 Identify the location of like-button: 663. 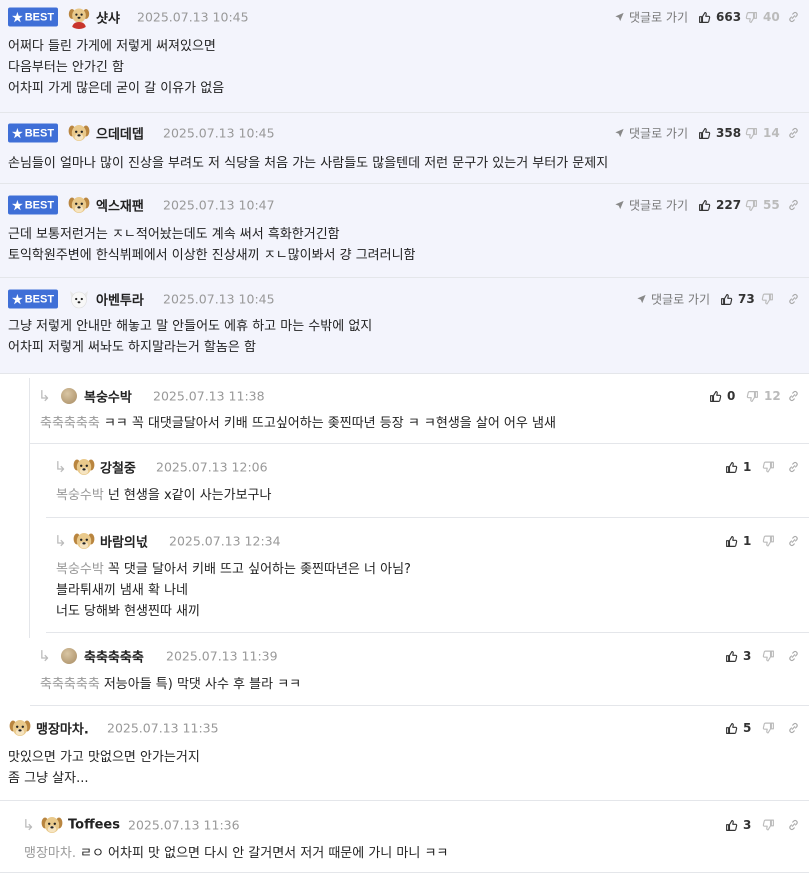
(719, 17).